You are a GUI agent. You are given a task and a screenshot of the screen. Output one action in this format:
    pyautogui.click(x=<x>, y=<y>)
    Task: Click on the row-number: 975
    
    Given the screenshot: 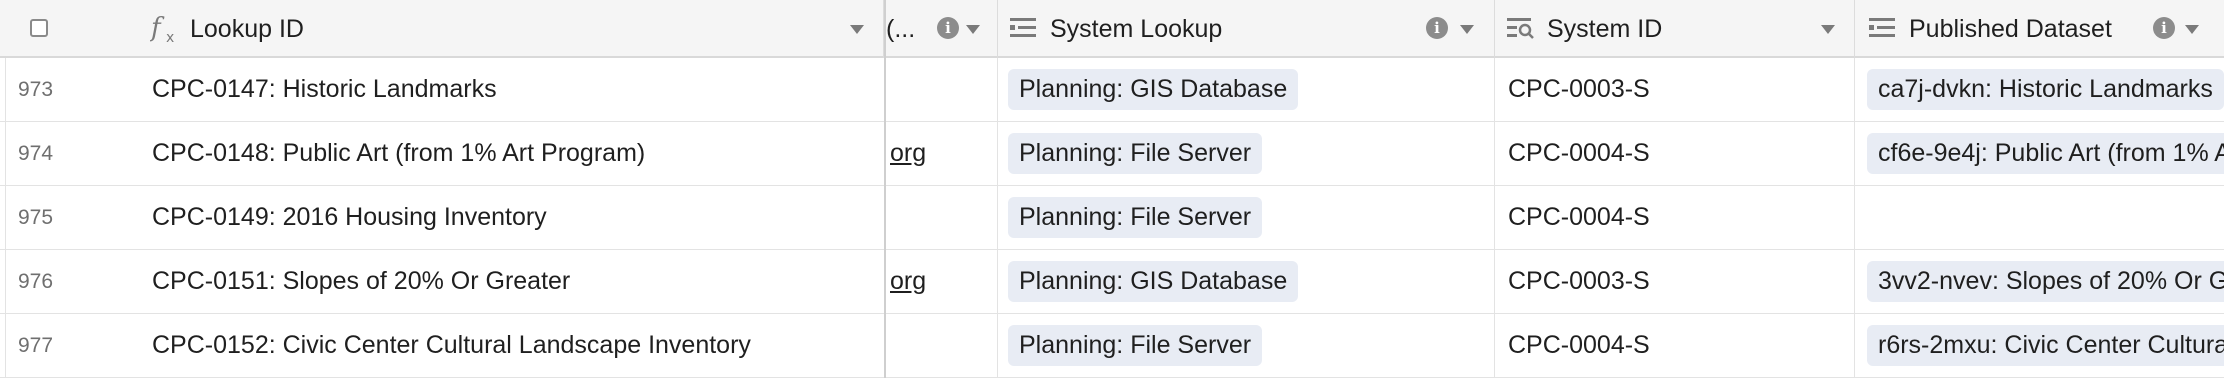 What is the action you would take?
    pyautogui.click(x=36, y=217)
    